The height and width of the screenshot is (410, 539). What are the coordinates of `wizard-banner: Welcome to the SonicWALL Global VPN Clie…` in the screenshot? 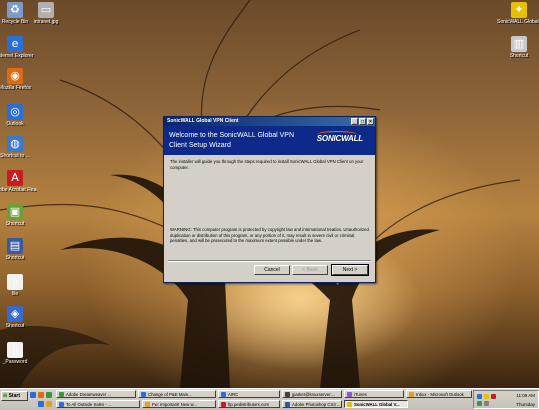 It's located at (269, 140).